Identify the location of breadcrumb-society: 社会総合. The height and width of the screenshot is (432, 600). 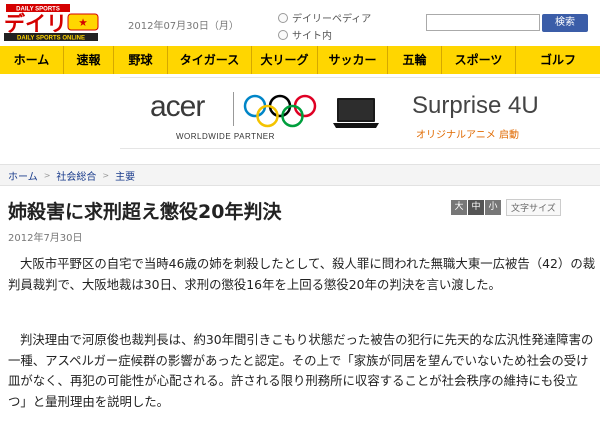
(76, 175).